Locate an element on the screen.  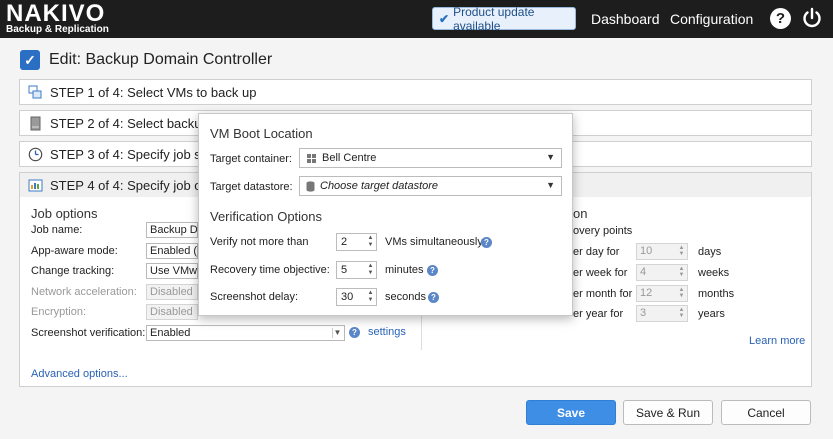
target-container-label: Target container: is located at coordinates (251, 159).